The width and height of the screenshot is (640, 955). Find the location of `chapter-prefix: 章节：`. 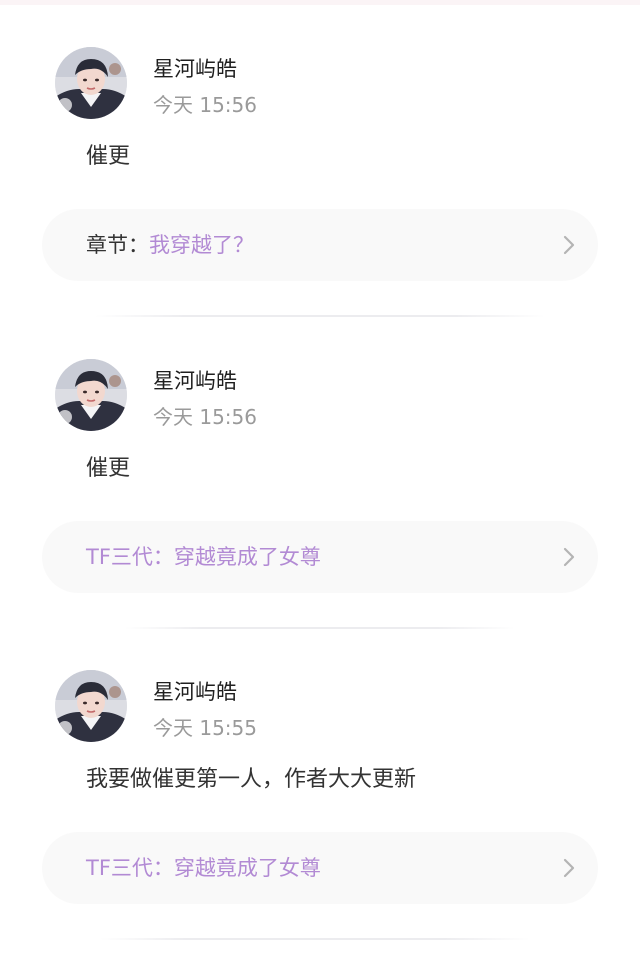

chapter-prefix: 章节： is located at coordinates (117, 245).